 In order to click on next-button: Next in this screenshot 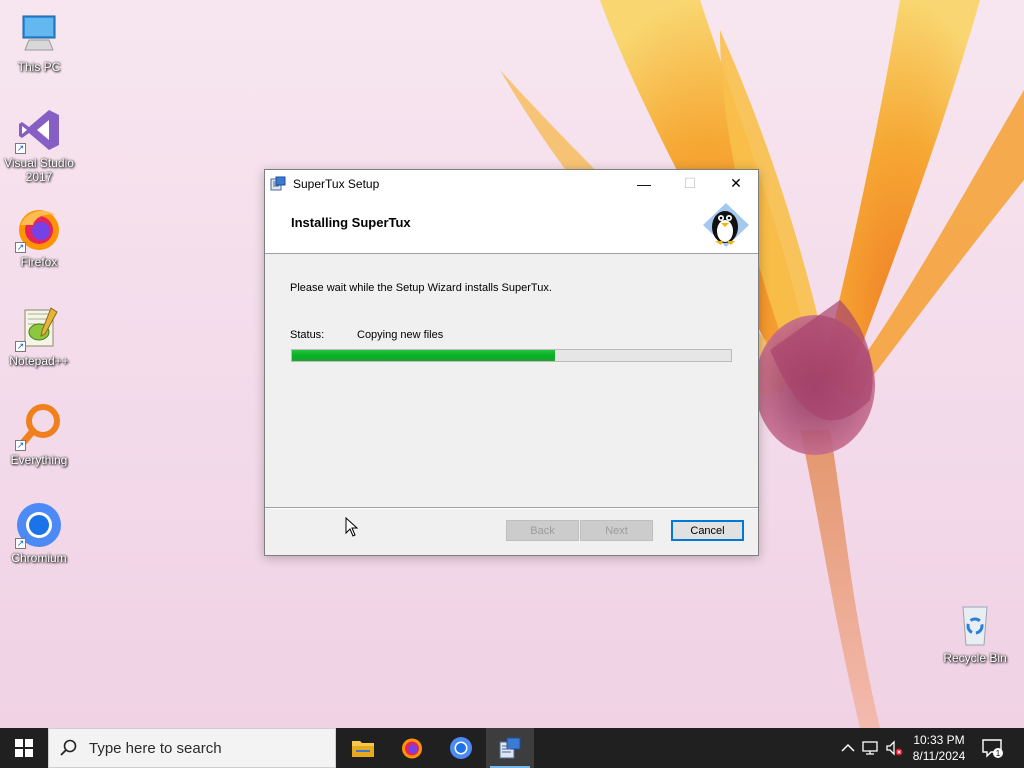, I will do `click(616, 530)`.